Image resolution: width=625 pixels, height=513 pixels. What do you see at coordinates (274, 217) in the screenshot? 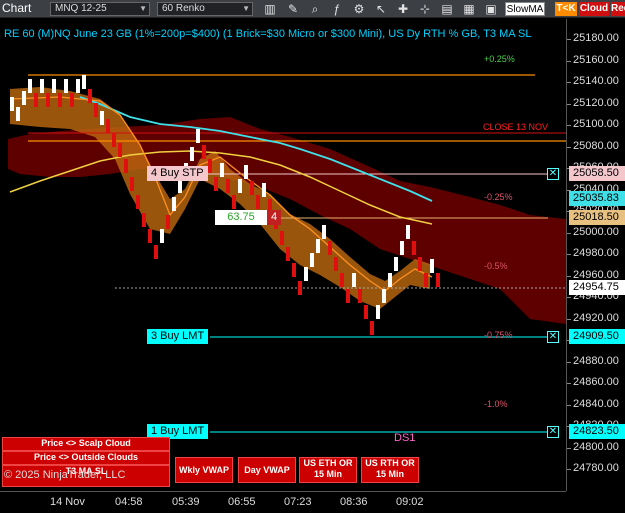
I see `position-qty-label: 4` at bounding box center [274, 217].